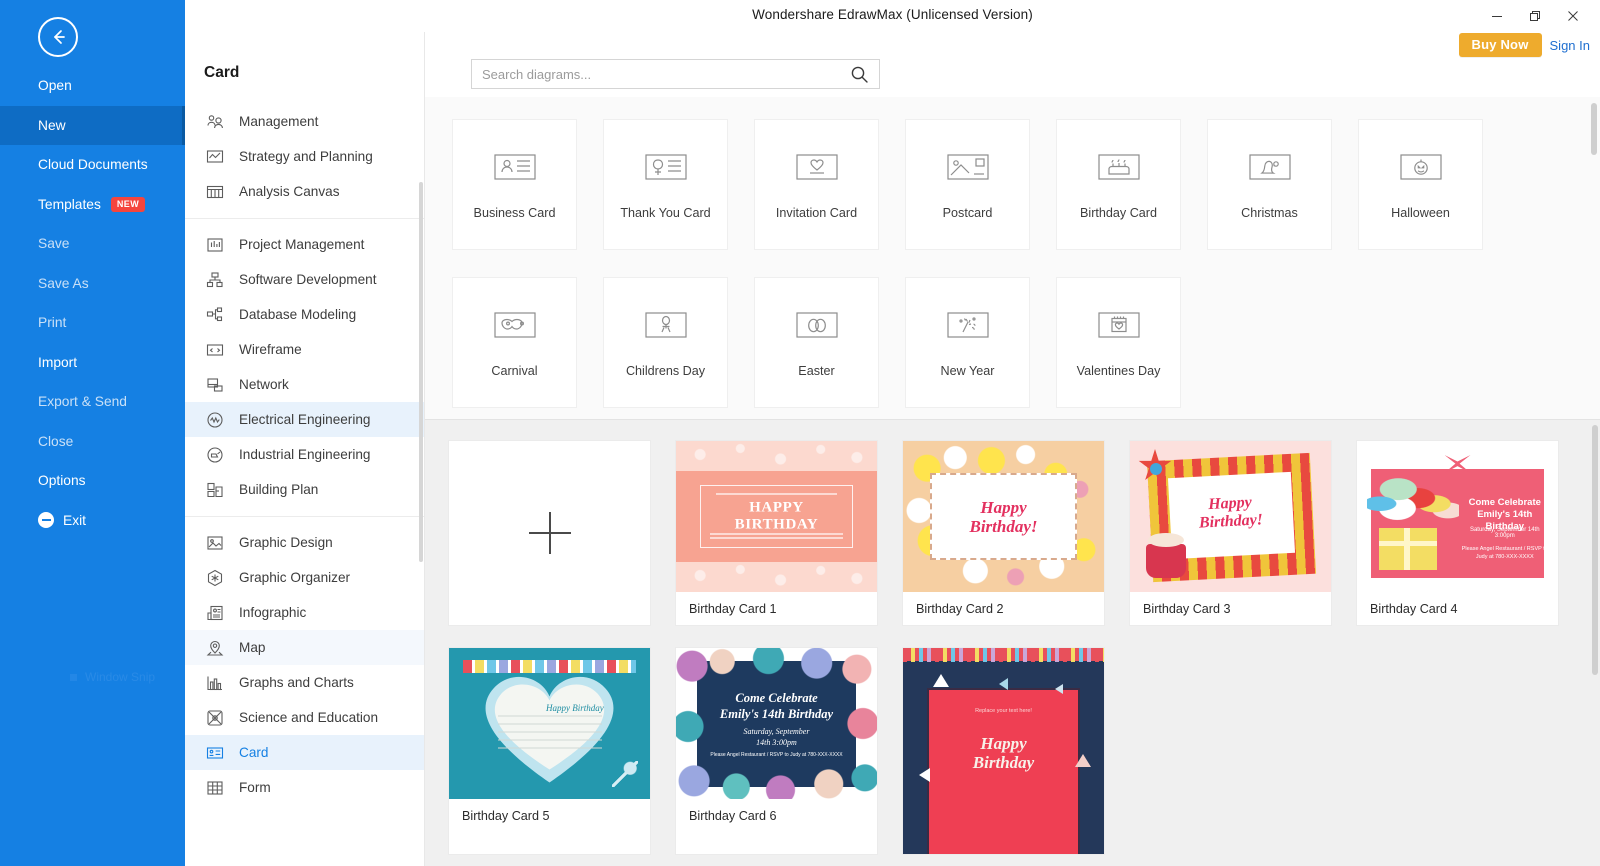 The image size is (1600, 866). What do you see at coordinates (92, 284) in the screenshot?
I see `nav-item-save-as: Save As` at bounding box center [92, 284].